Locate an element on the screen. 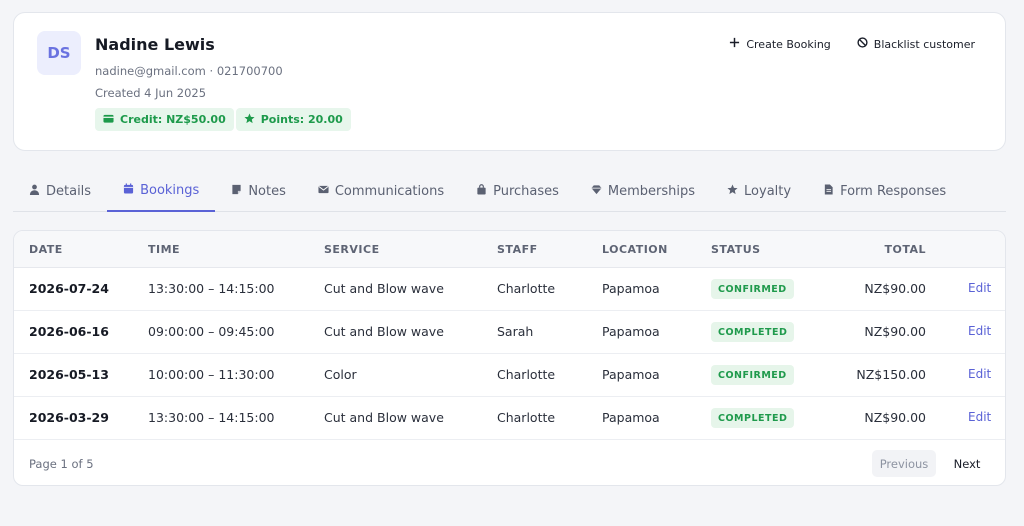 The height and width of the screenshot is (526, 1024). wallet-icon is located at coordinates (108, 120).